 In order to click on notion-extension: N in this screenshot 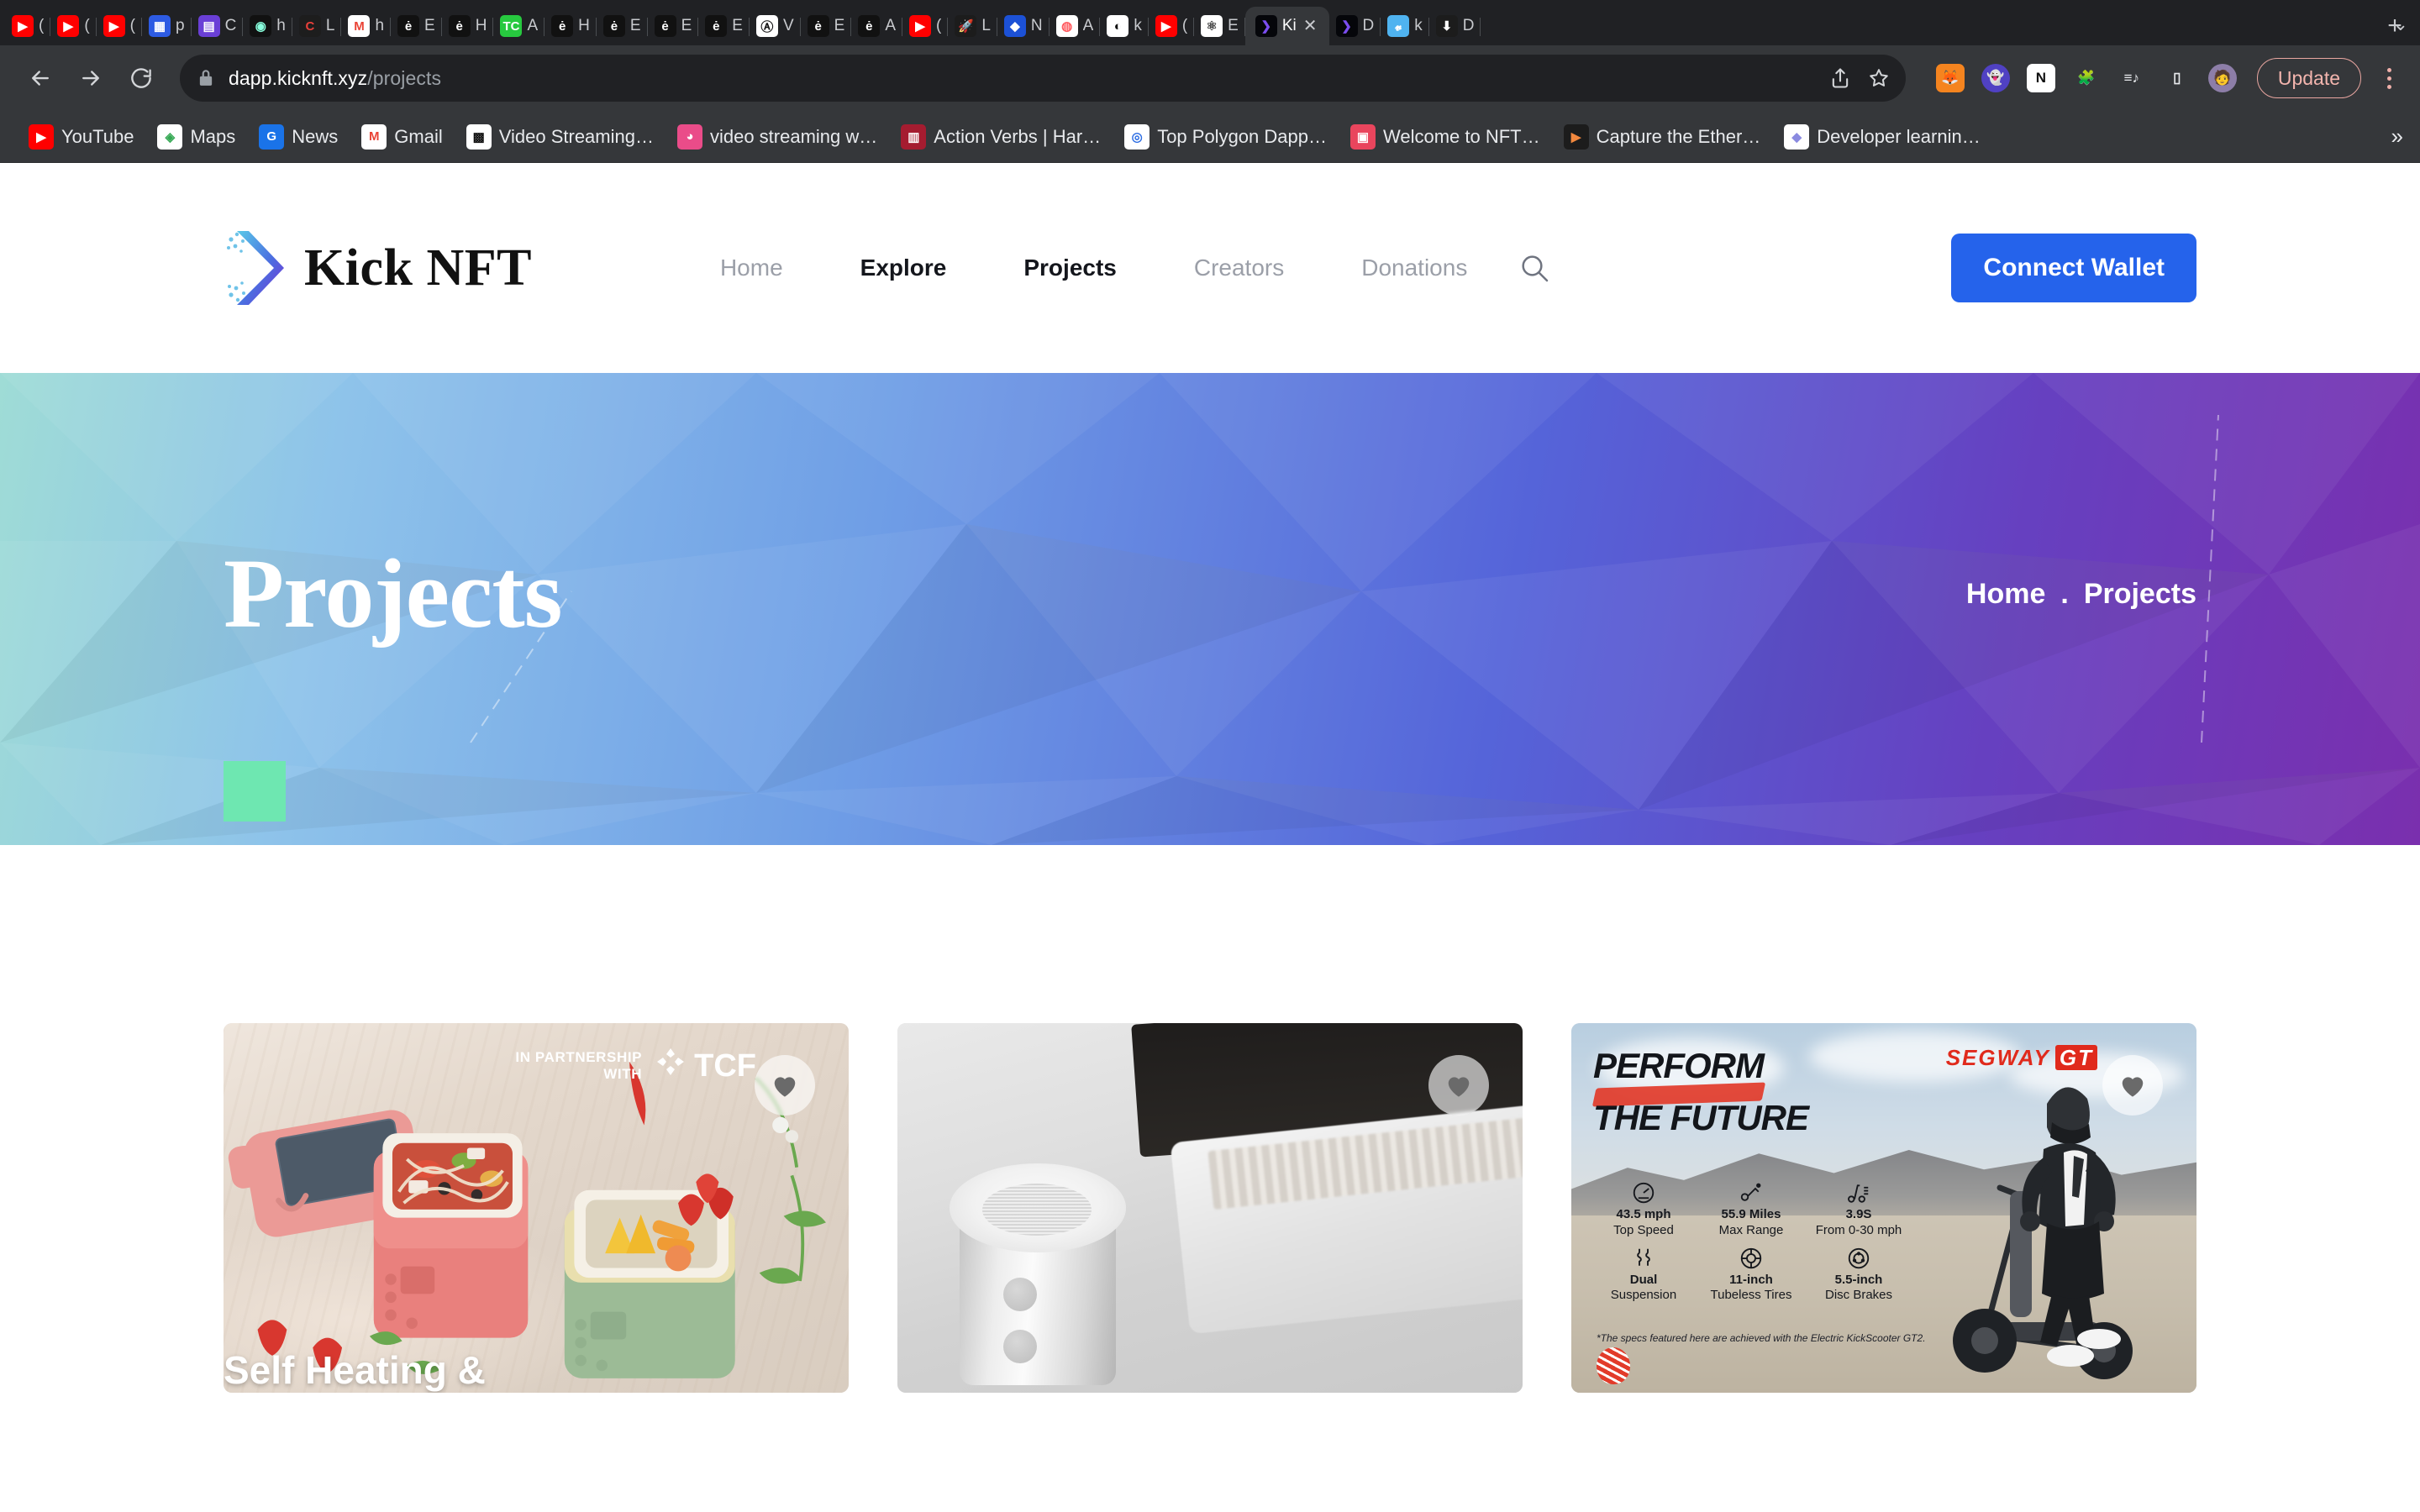, I will do `click(2041, 78)`.